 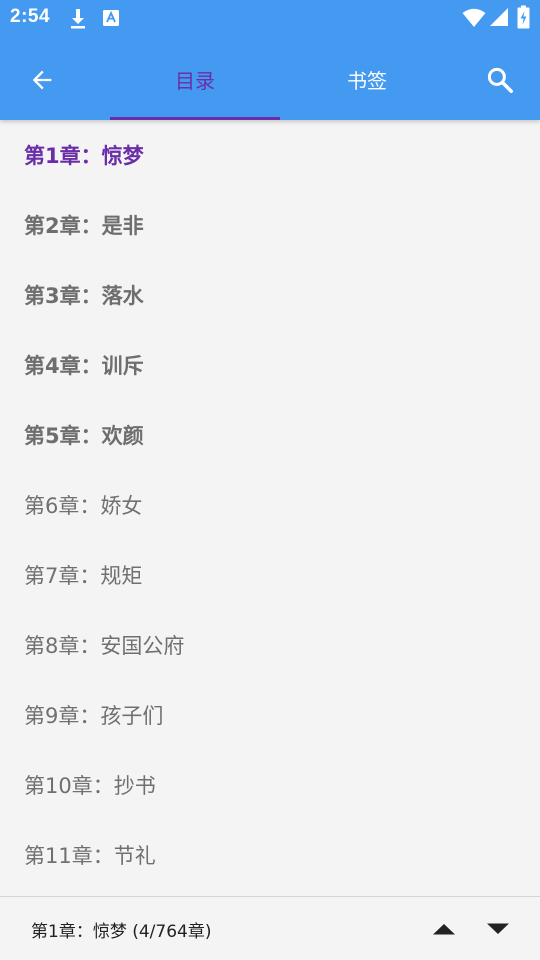 What do you see at coordinates (270, 575) in the screenshot?
I see `chapter-item: 第7章：规矩` at bounding box center [270, 575].